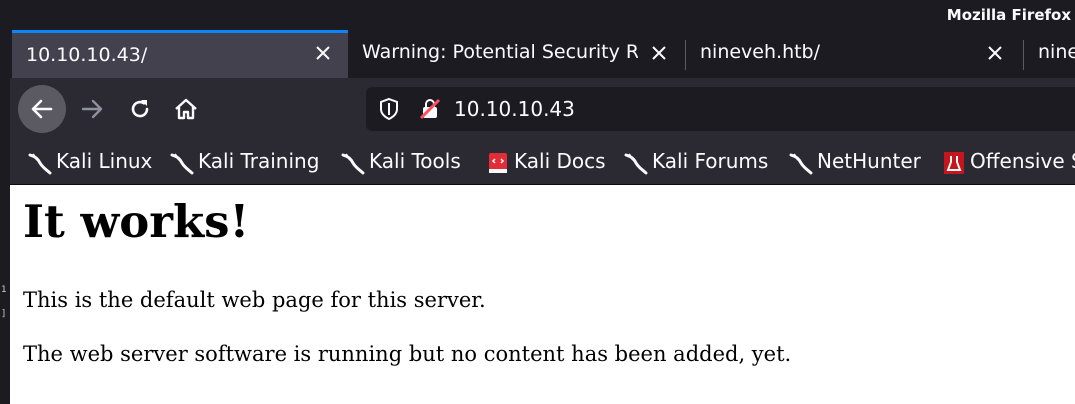  What do you see at coordinates (542, 15) in the screenshot?
I see `window-titlebar: Mozilla Firefox` at bounding box center [542, 15].